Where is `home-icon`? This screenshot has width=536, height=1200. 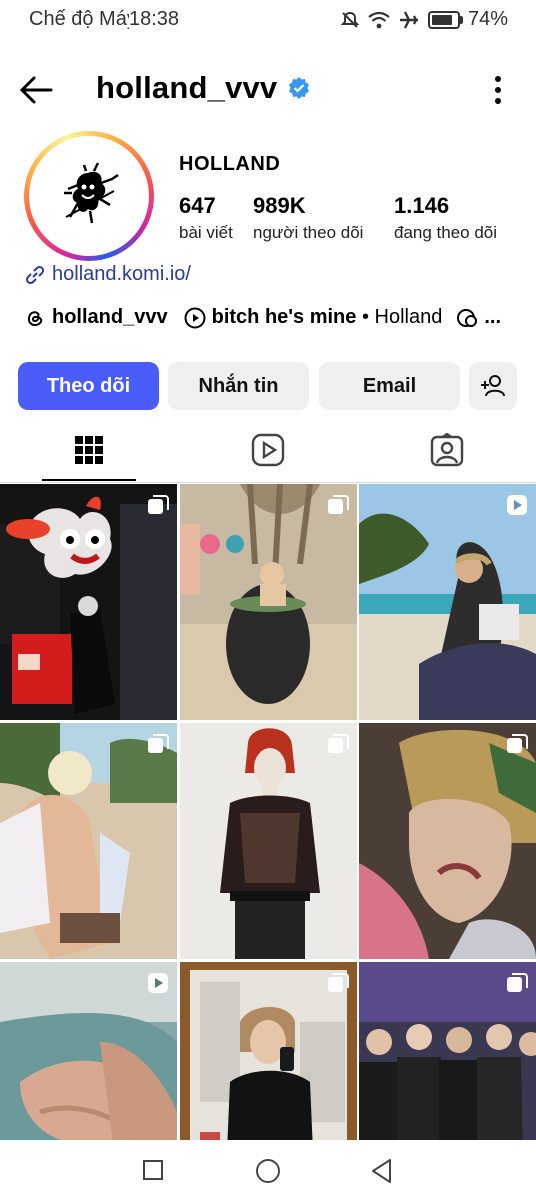 home-icon is located at coordinates (268, 1171).